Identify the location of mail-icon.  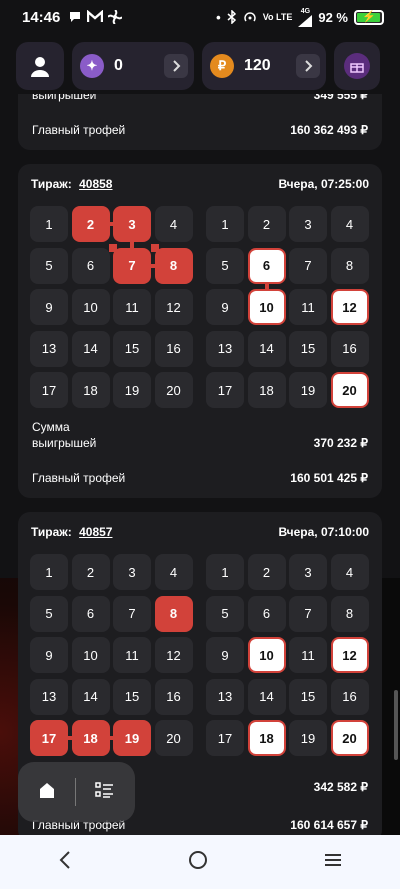
(95, 16).